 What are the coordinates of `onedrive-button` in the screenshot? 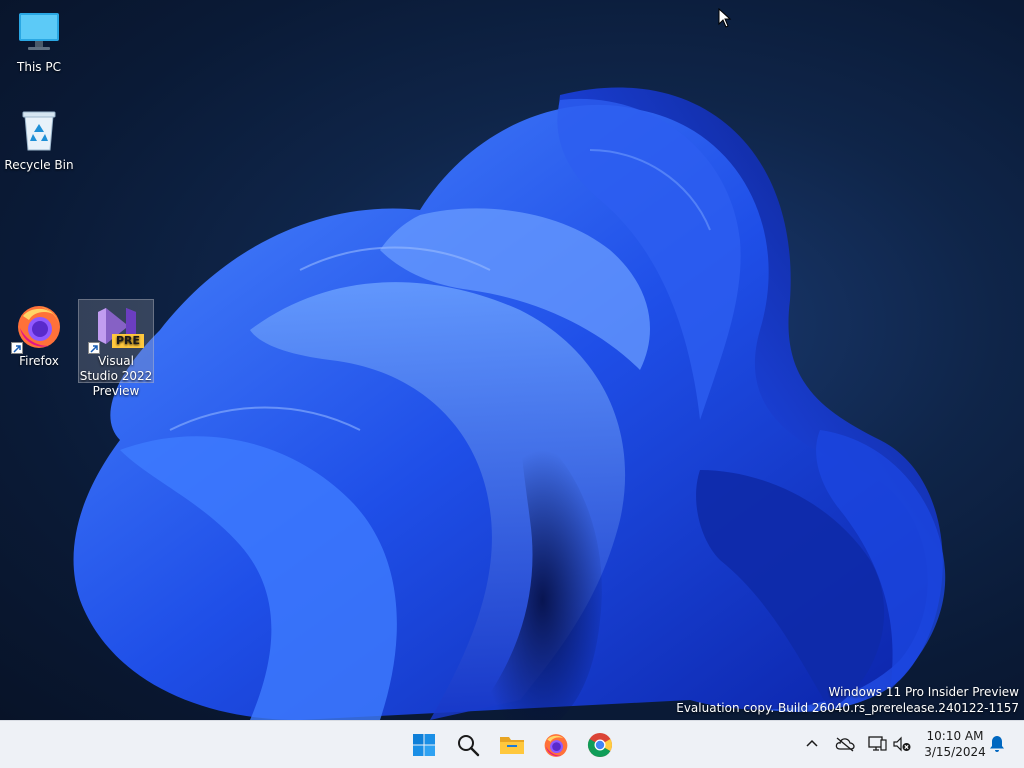 It's located at (845, 744).